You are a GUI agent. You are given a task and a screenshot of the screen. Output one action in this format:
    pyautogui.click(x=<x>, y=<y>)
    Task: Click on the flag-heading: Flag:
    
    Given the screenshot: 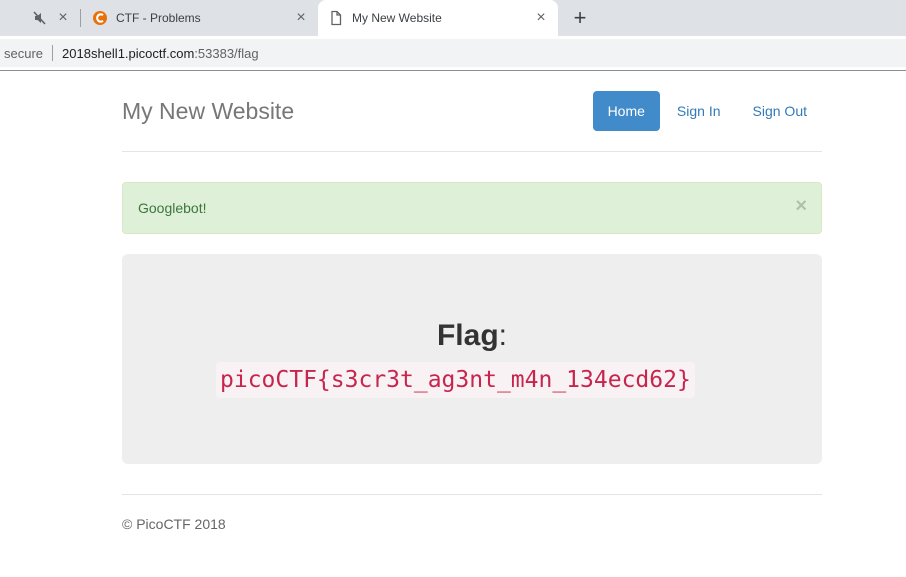 What is the action you would take?
    pyautogui.click(x=472, y=336)
    